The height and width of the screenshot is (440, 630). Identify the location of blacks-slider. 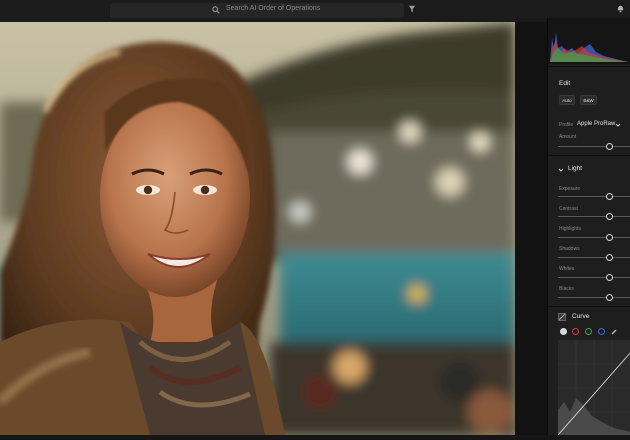
(594, 298).